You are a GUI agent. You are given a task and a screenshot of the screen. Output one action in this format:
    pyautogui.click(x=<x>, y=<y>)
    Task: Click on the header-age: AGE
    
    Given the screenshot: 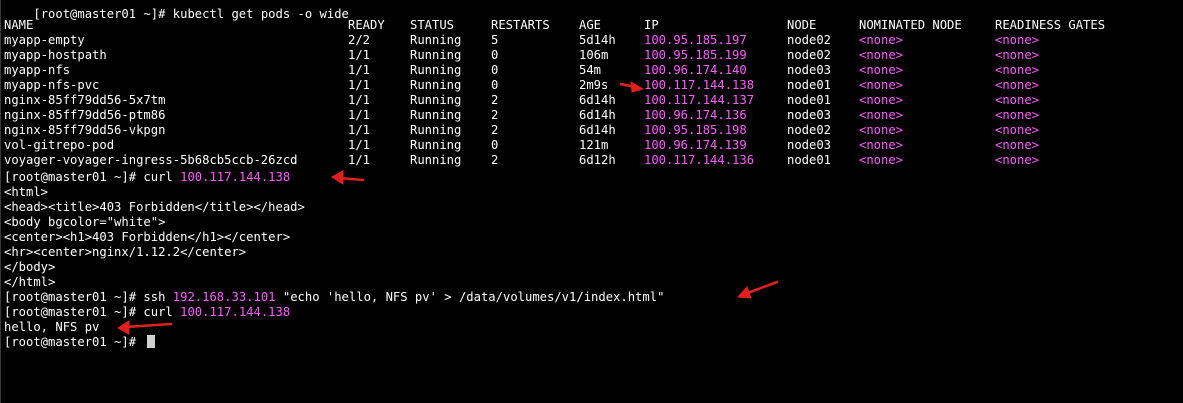 What is the action you would take?
    pyautogui.click(x=590, y=25)
    